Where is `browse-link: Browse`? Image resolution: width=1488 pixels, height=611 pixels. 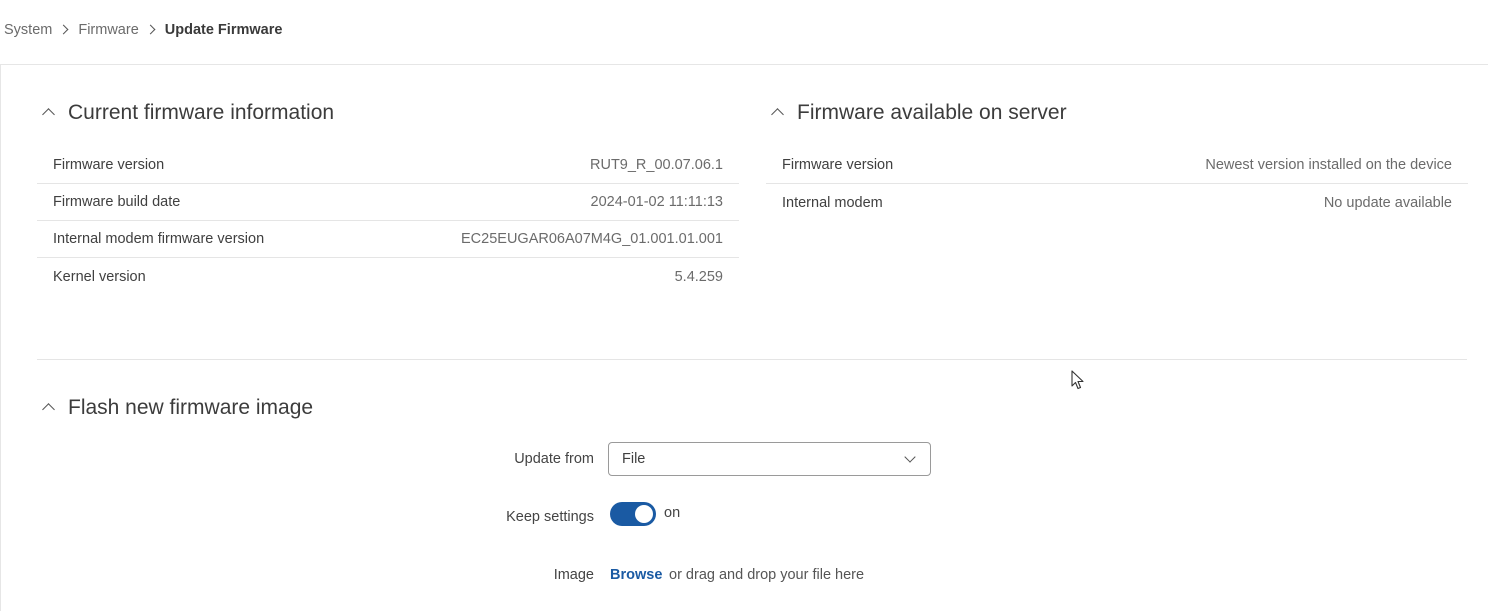
browse-link: Browse is located at coordinates (636, 575).